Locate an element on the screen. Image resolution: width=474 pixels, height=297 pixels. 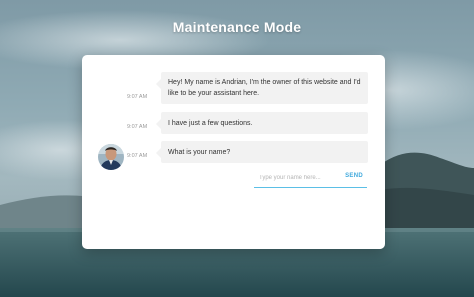
assistant-avatar is located at coordinates (111, 157).